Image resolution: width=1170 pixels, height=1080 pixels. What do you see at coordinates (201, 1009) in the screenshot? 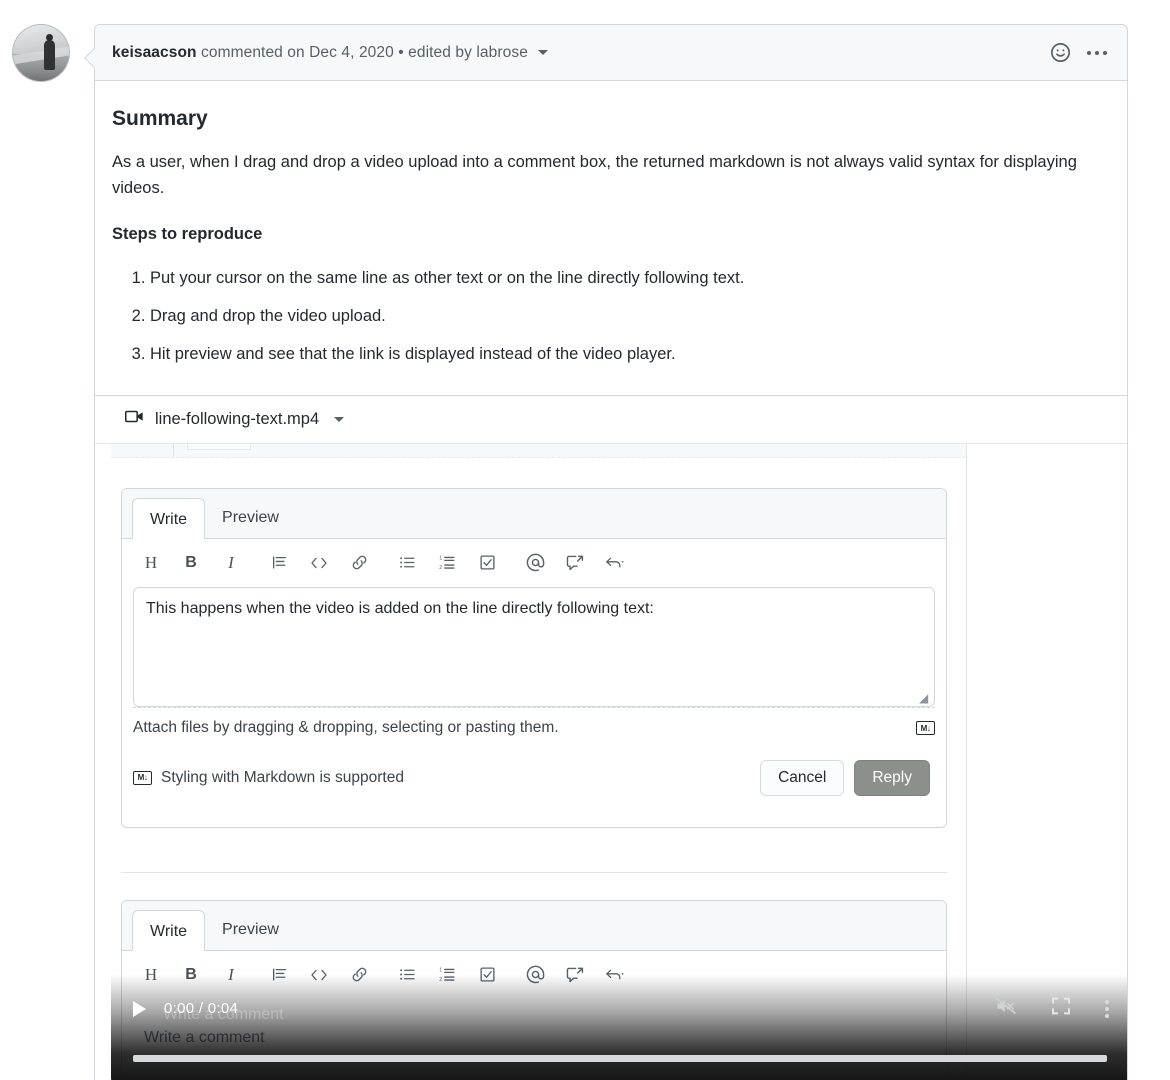
I see `video-time-display: 0:00 / 0:04` at bounding box center [201, 1009].